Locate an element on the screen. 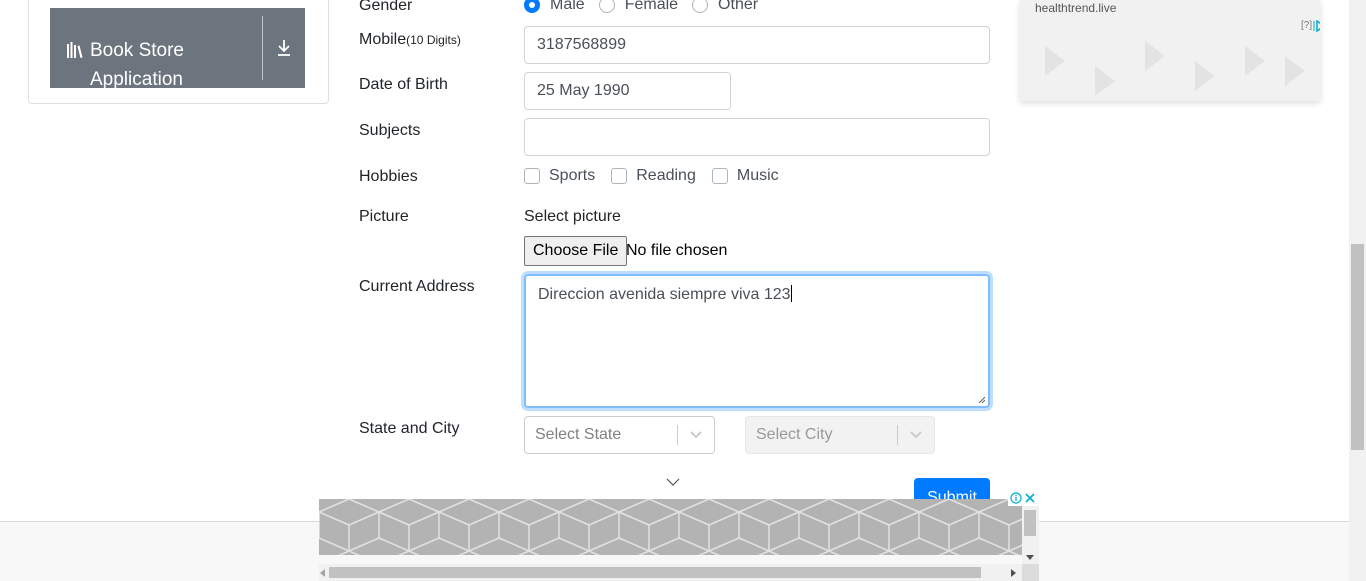 The width and height of the screenshot is (1366, 581). gender-radio-group: Male Female Other is located at coordinates (648, 7).